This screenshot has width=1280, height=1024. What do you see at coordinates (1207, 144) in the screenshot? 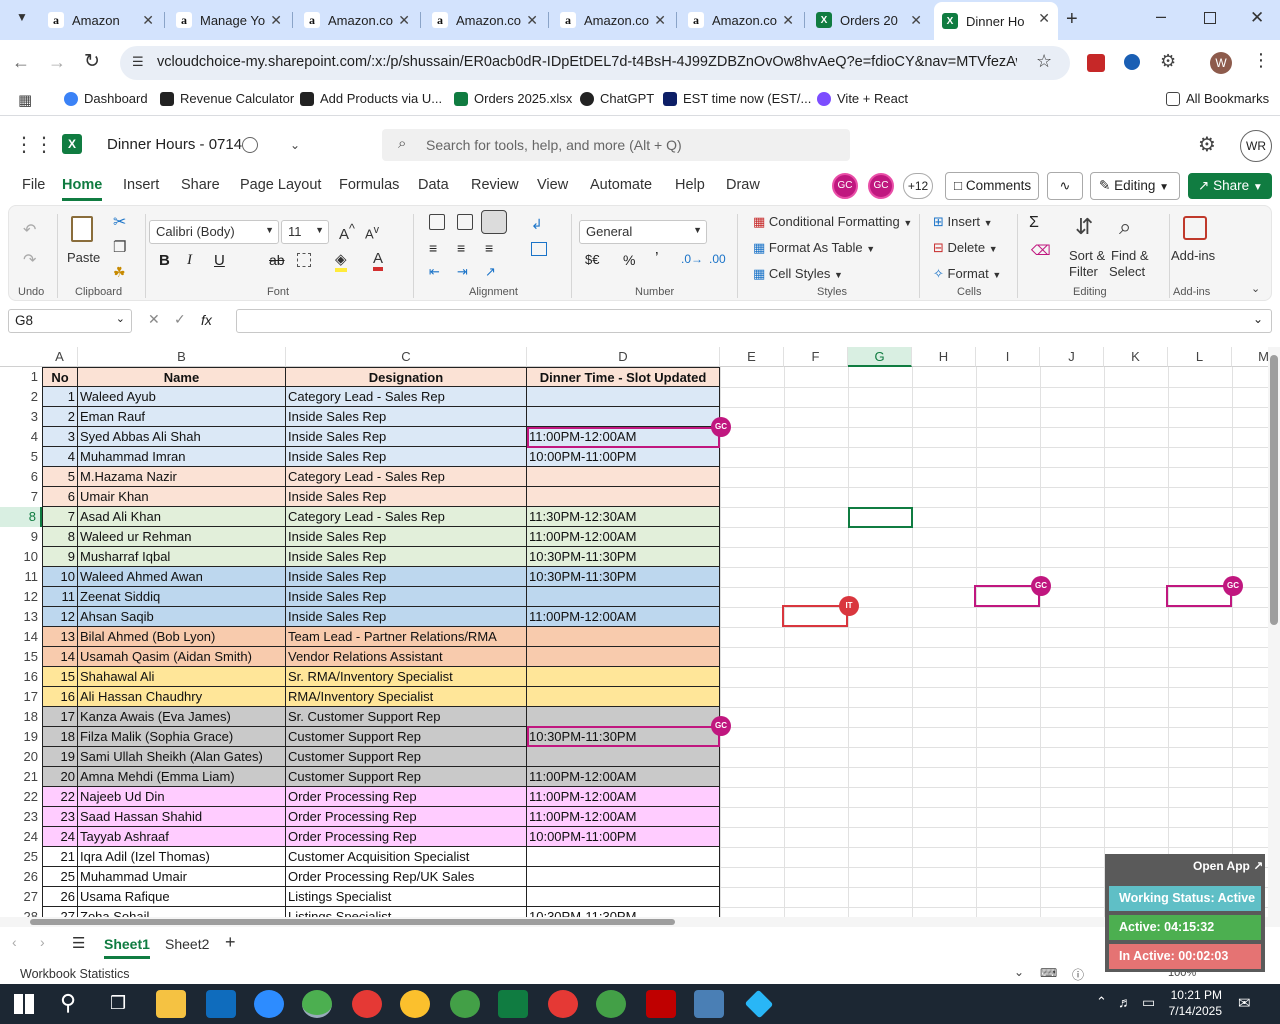
I see `settings-gear-icon: ⚙` at bounding box center [1207, 144].